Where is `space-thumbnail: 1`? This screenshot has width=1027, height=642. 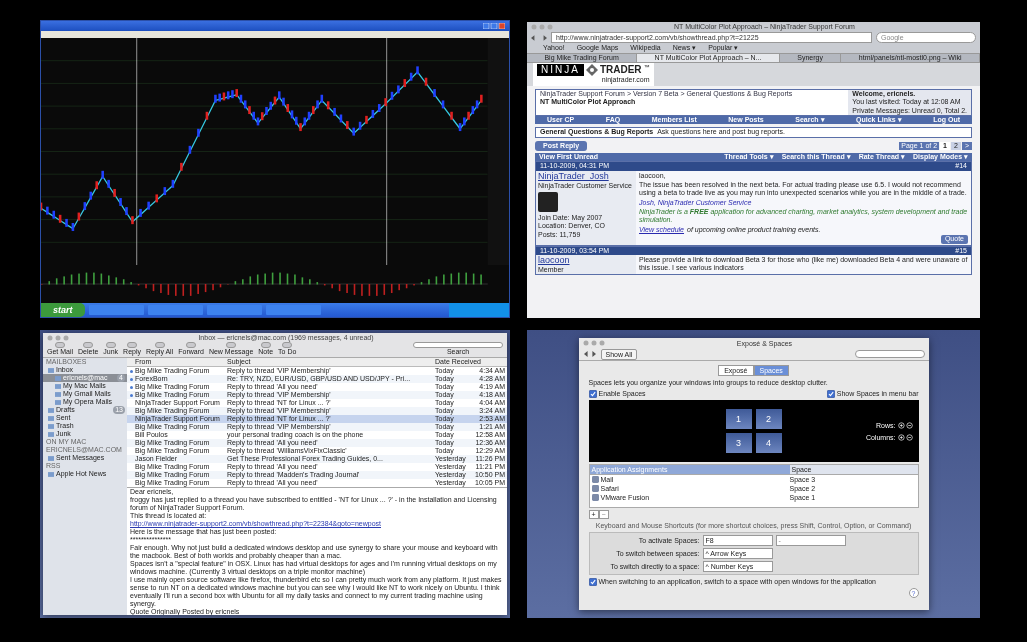
space-thumbnail: 1 is located at coordinates (738, 419).